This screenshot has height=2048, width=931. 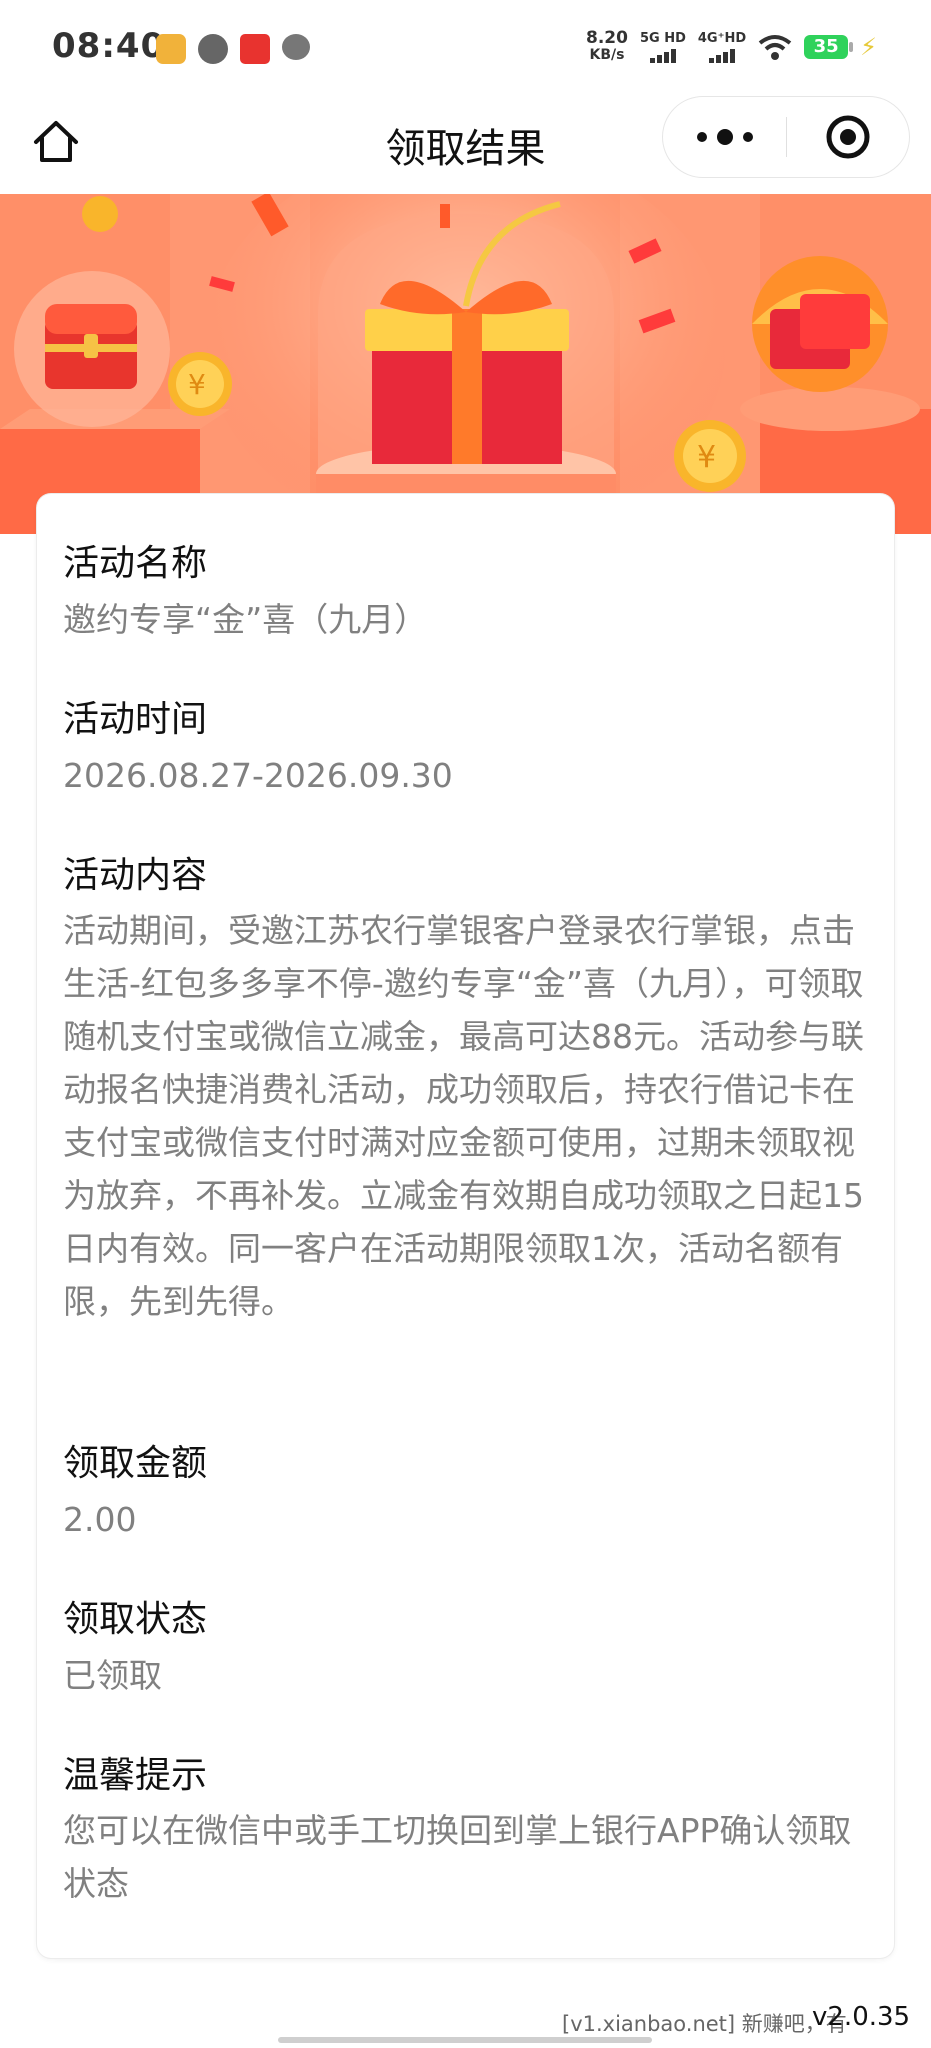 I want to click on signal-5g-label: 5G HD, so click(x=662, y=38).